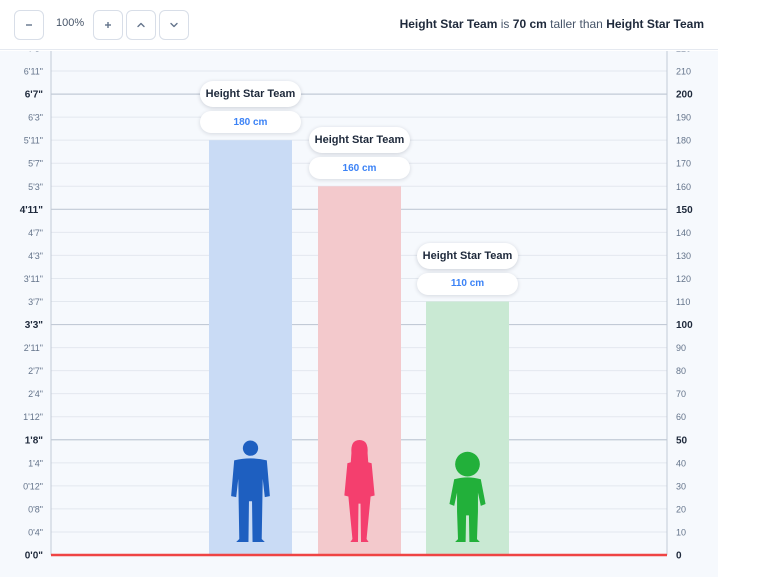 Image resolution: width=768 pixels, height=577 pixels. I want to click on plus-icon, so click(108, 25).